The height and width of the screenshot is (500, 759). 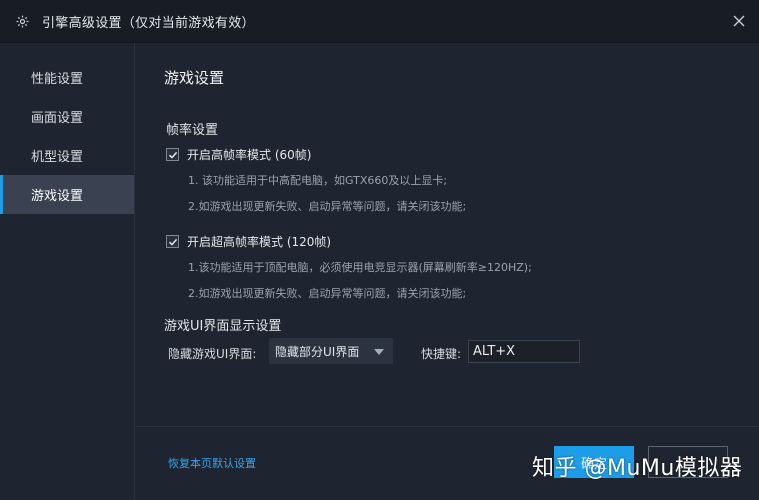 I want to click on close-icon, so click(x=739, y=21).